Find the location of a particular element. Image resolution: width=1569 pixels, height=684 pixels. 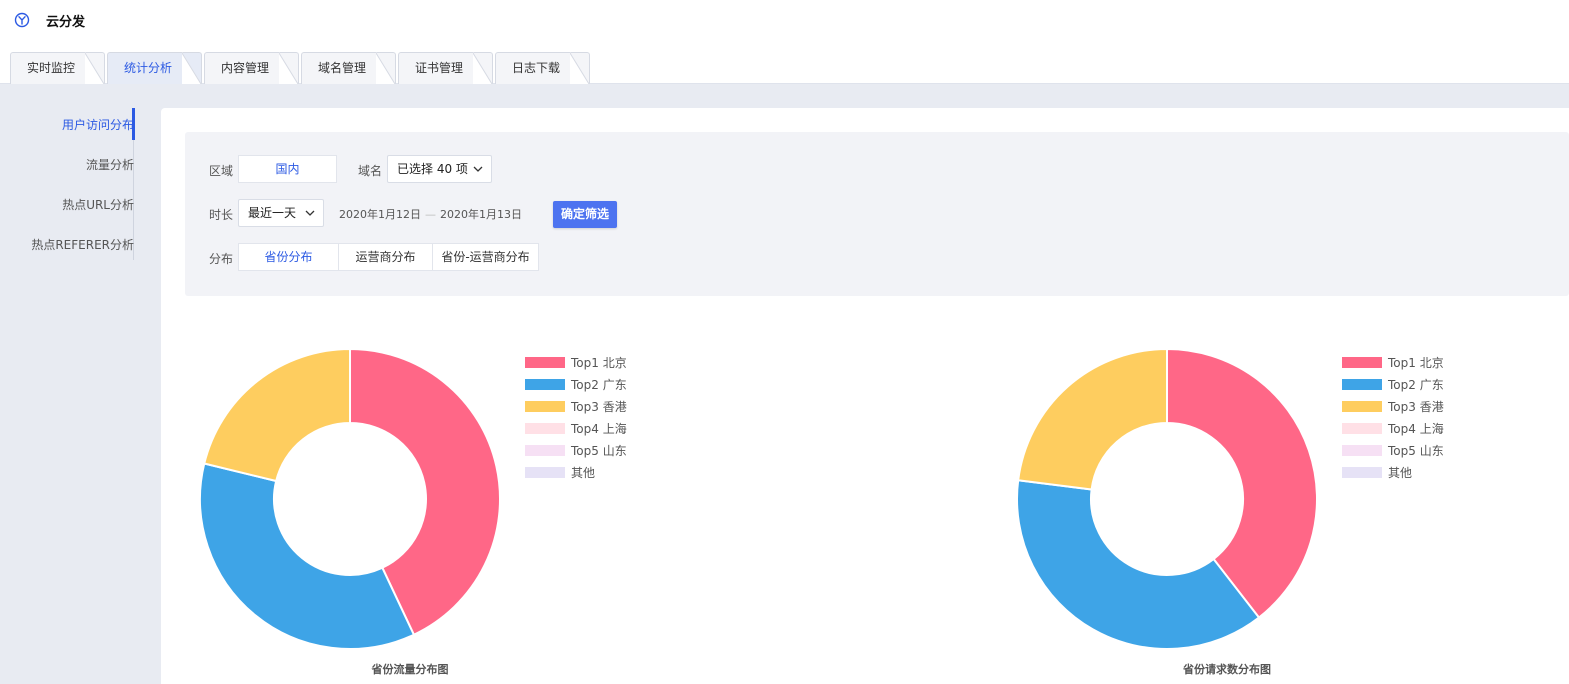

tab-log-download: 日志下载 is located at coordinates (542, 68).